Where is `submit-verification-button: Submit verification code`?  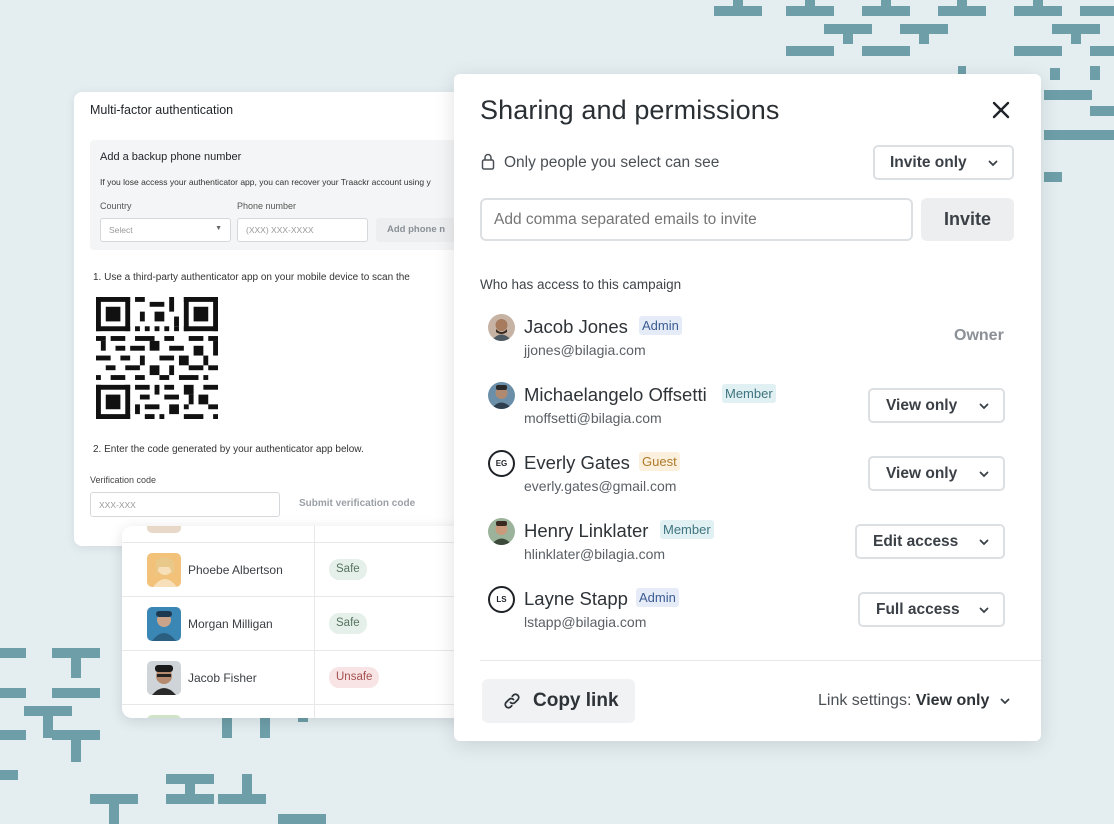 submit-verification-button: Submit verification code is located at coordinates (357, 503).